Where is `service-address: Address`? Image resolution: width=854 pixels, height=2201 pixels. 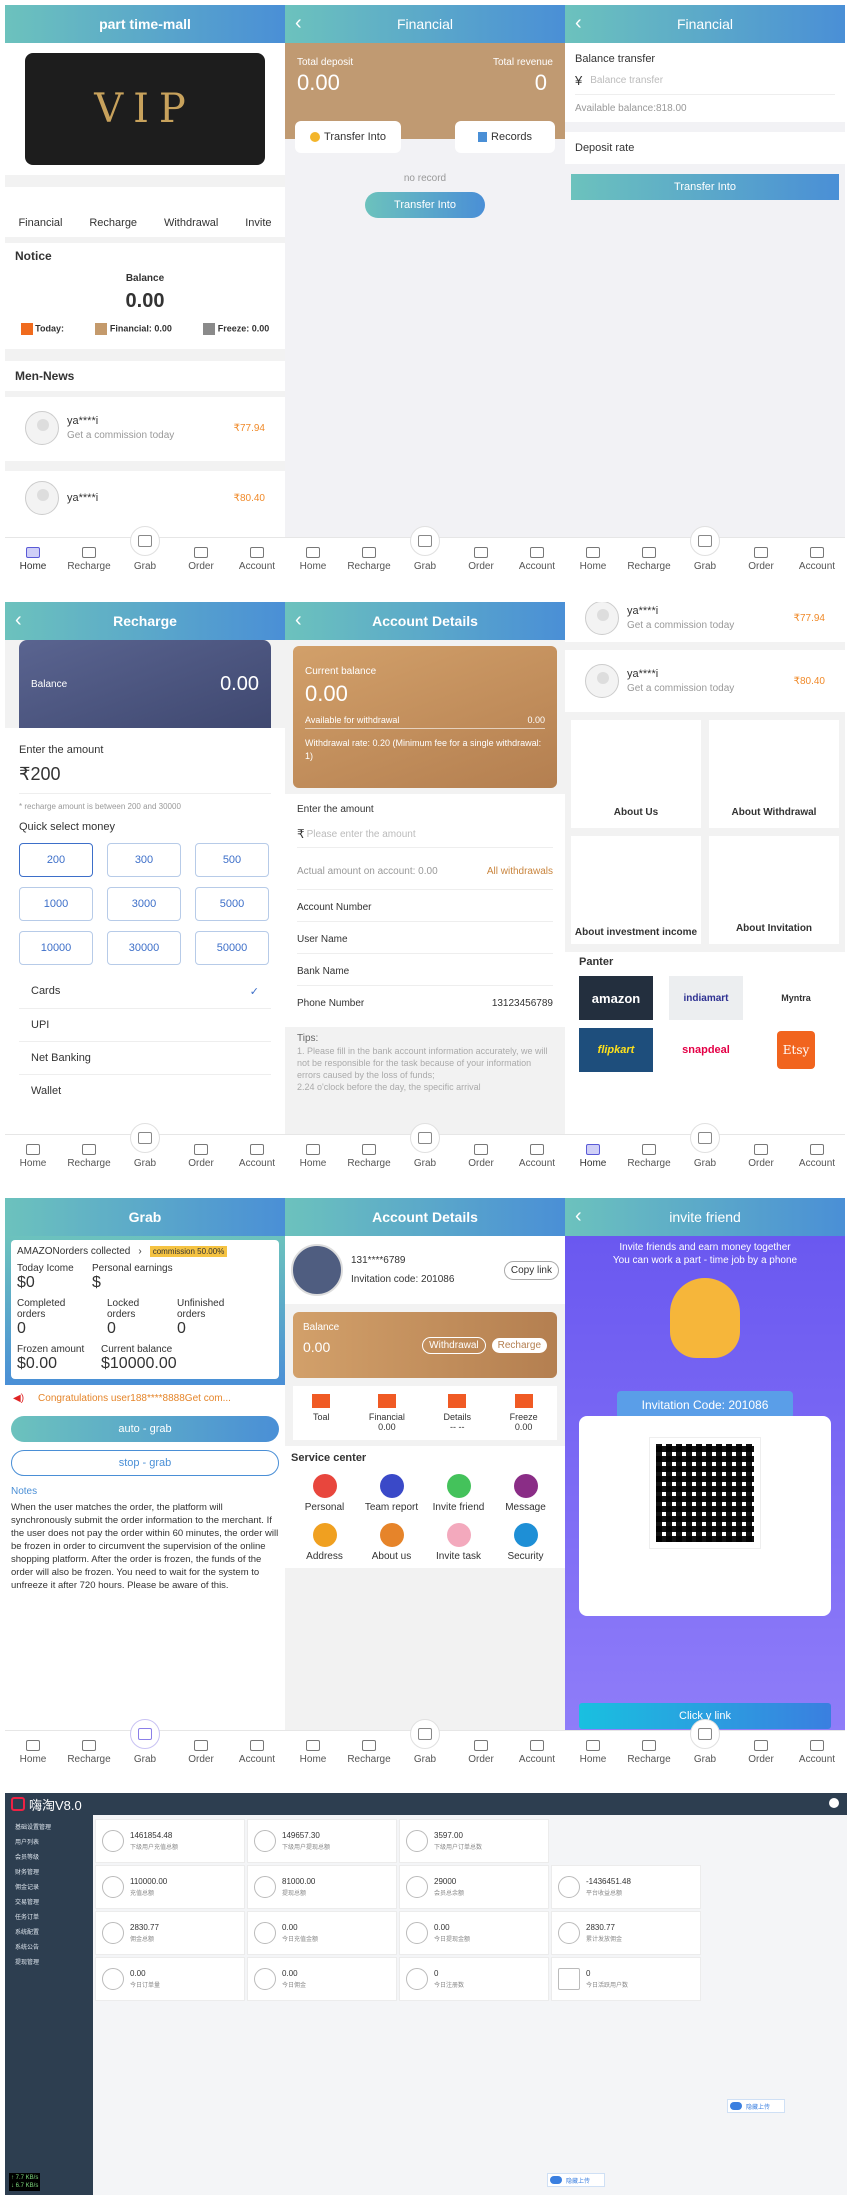 service-address: Address is located at coordinates (325, 1542).